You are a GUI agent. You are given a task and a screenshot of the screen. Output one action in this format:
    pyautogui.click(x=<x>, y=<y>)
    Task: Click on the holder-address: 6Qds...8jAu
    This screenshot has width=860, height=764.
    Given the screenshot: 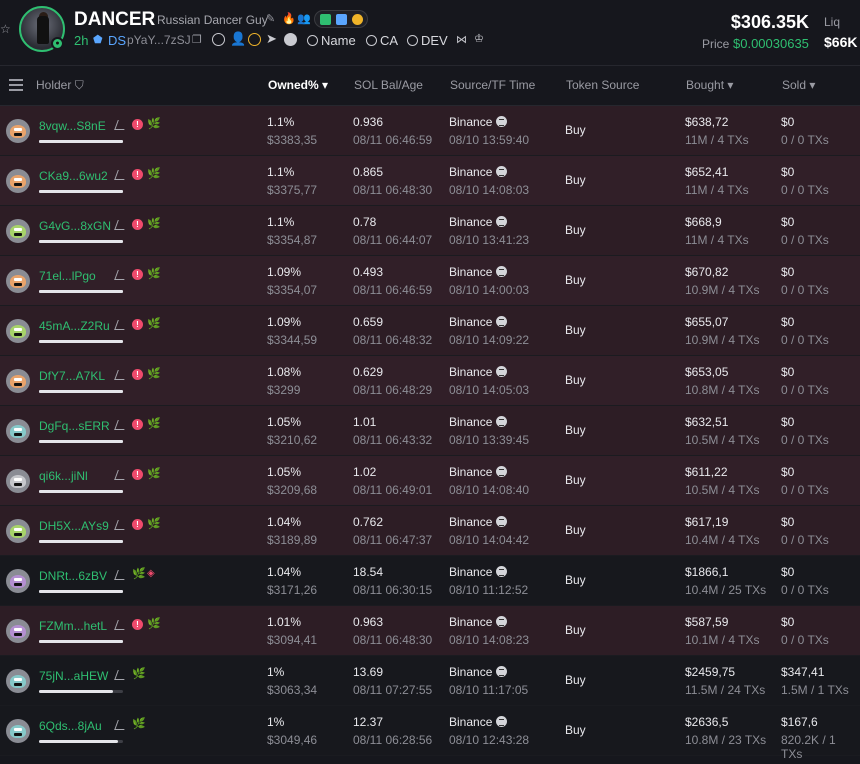 What is the action you would take?
    pyautogui.click(x=70, y=726)
    